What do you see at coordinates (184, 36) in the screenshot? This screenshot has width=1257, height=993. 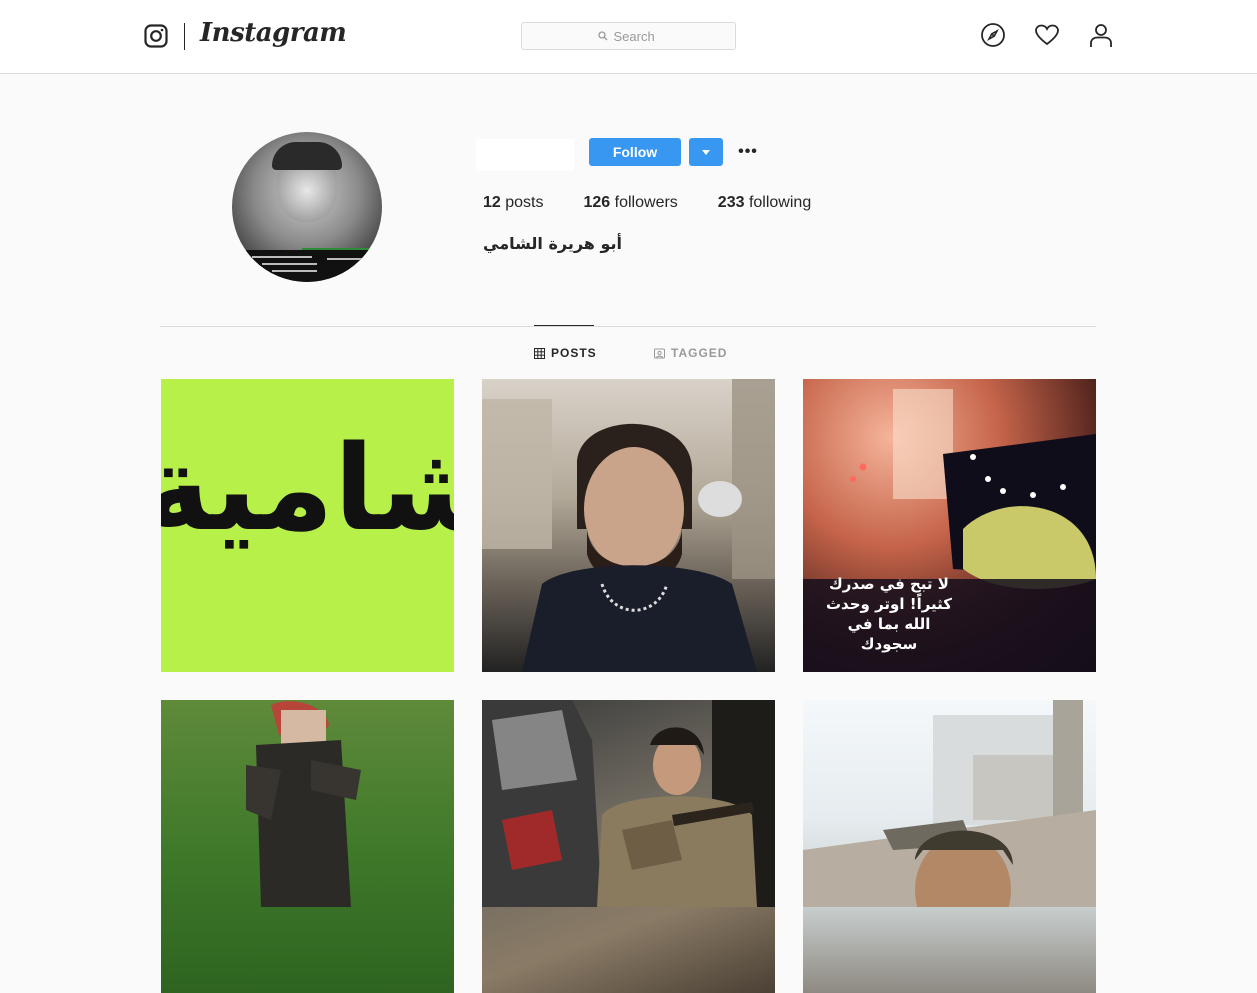 I see `logo-divider` at bounding box center [184, 36].